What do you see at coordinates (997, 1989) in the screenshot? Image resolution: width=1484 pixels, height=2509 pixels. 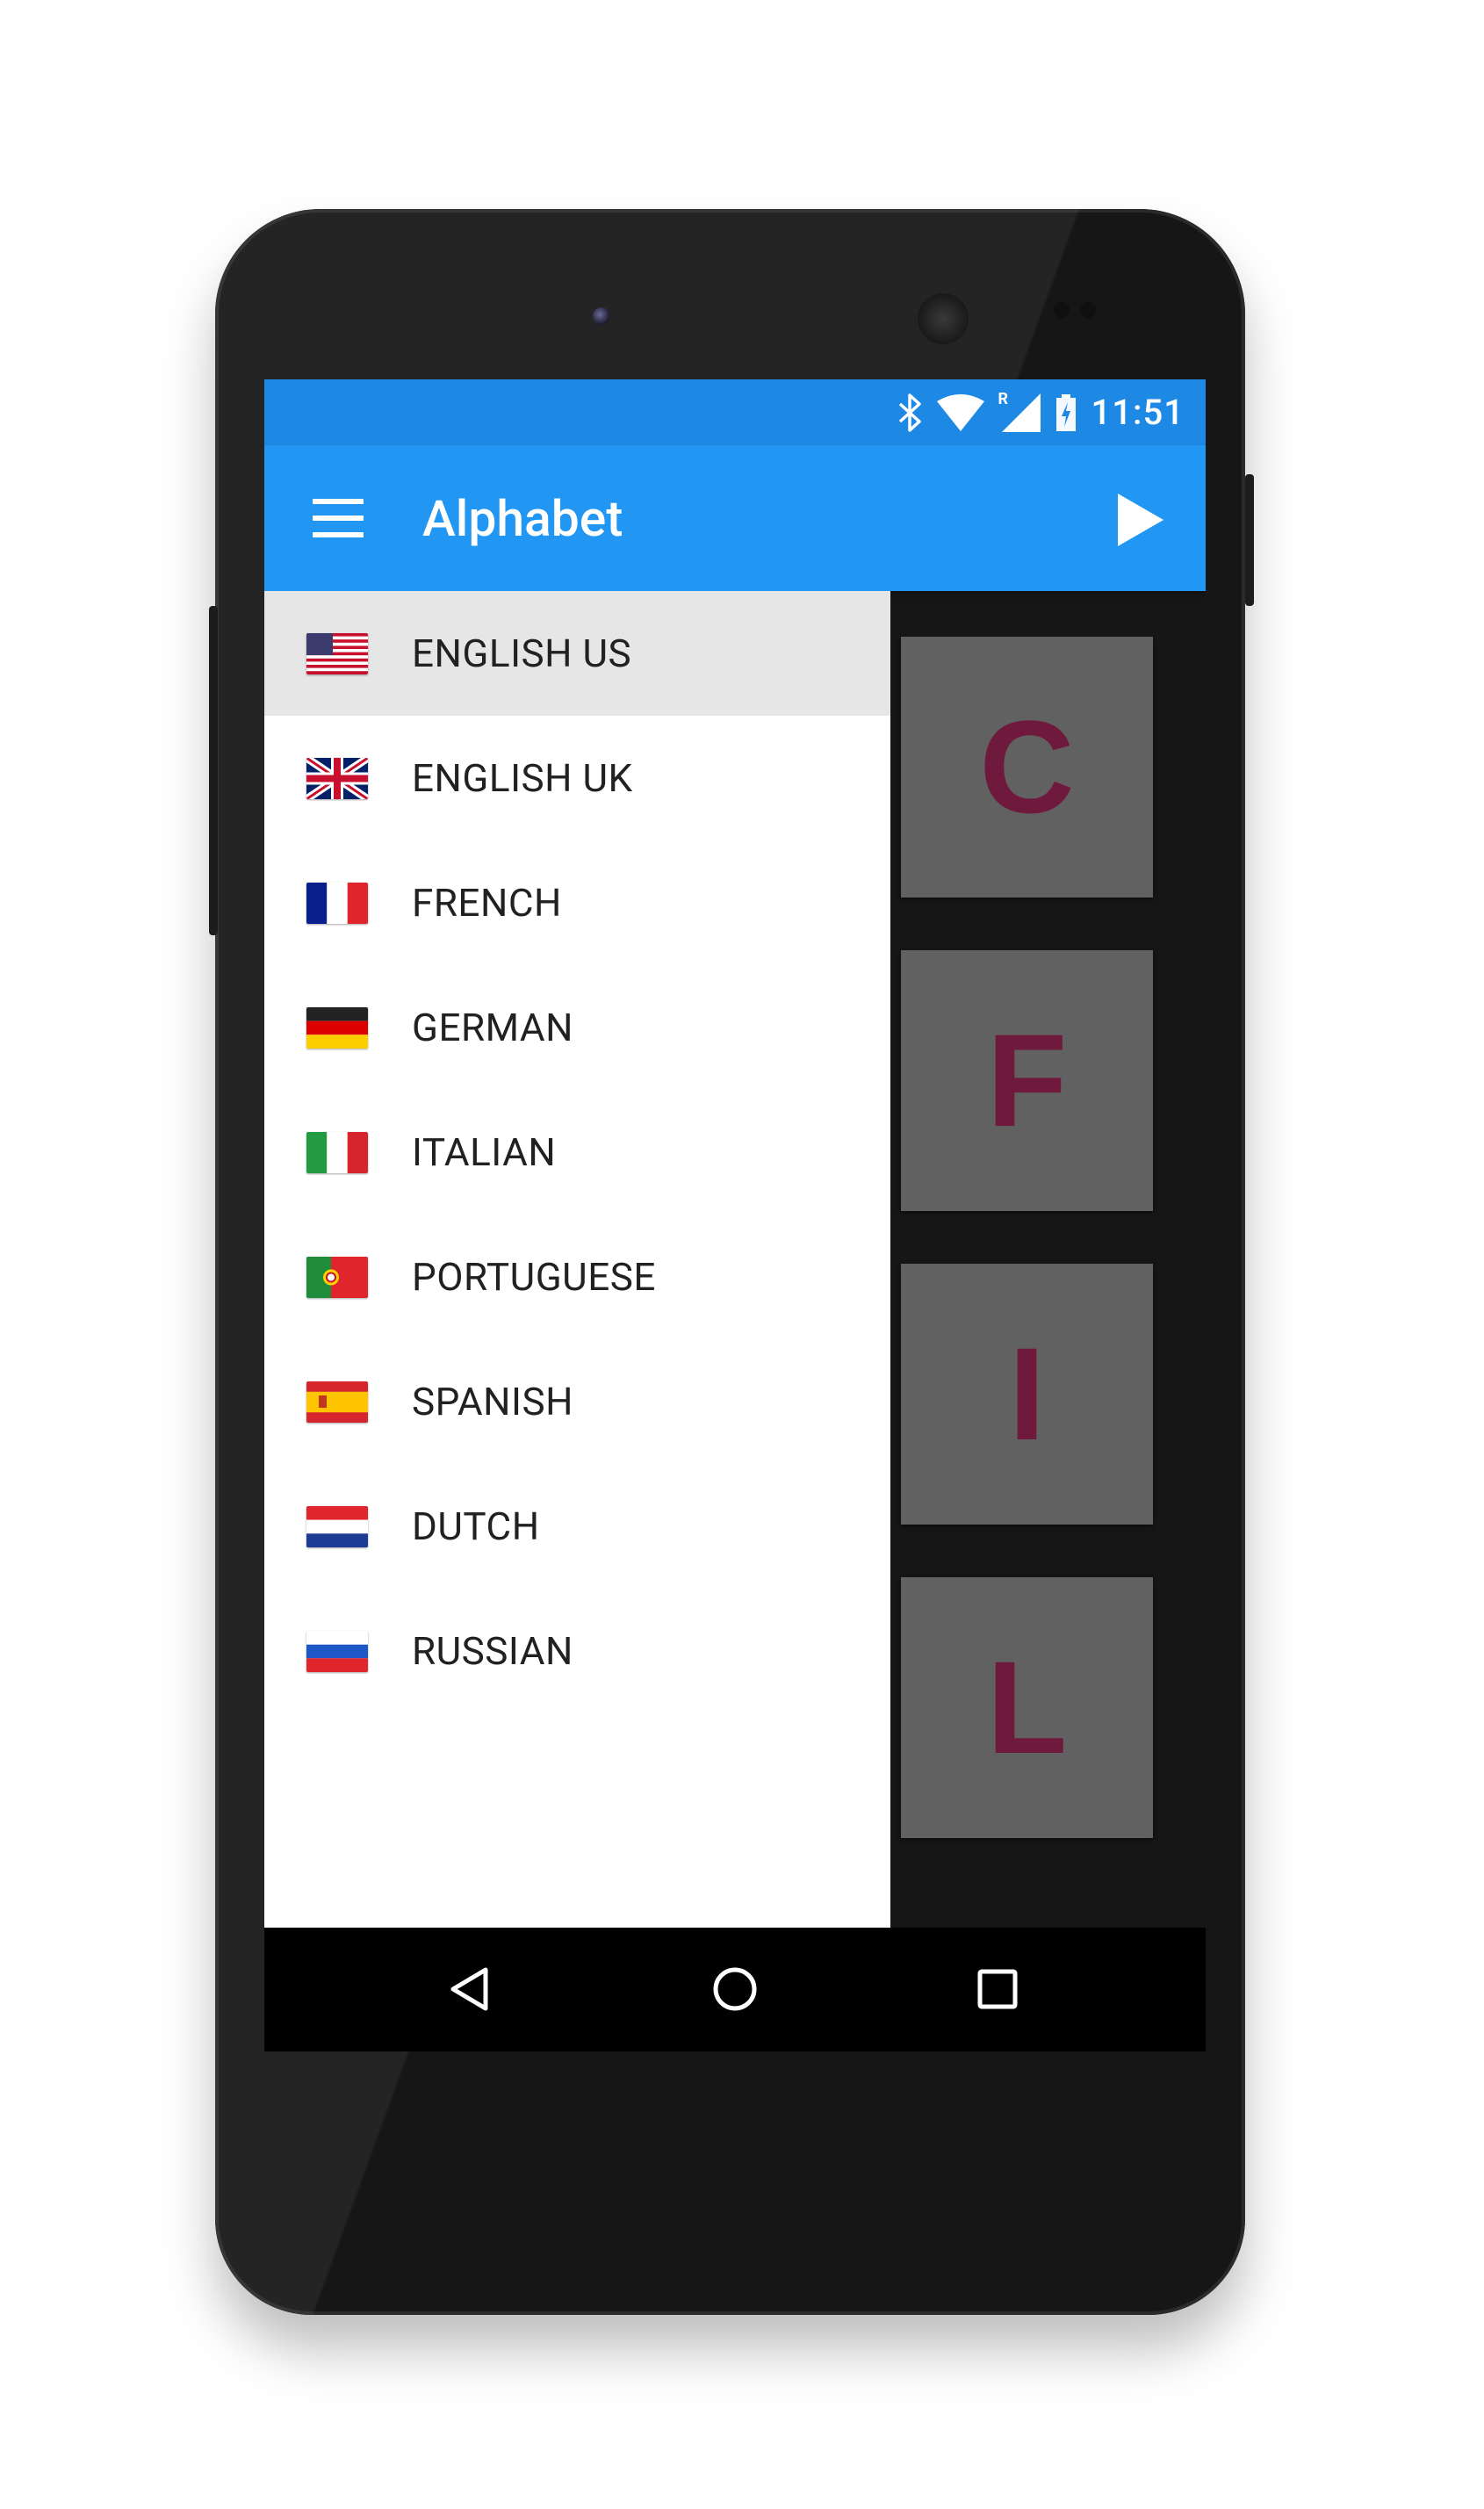 I see `recents-icon` at bounding box center [997, 1989].